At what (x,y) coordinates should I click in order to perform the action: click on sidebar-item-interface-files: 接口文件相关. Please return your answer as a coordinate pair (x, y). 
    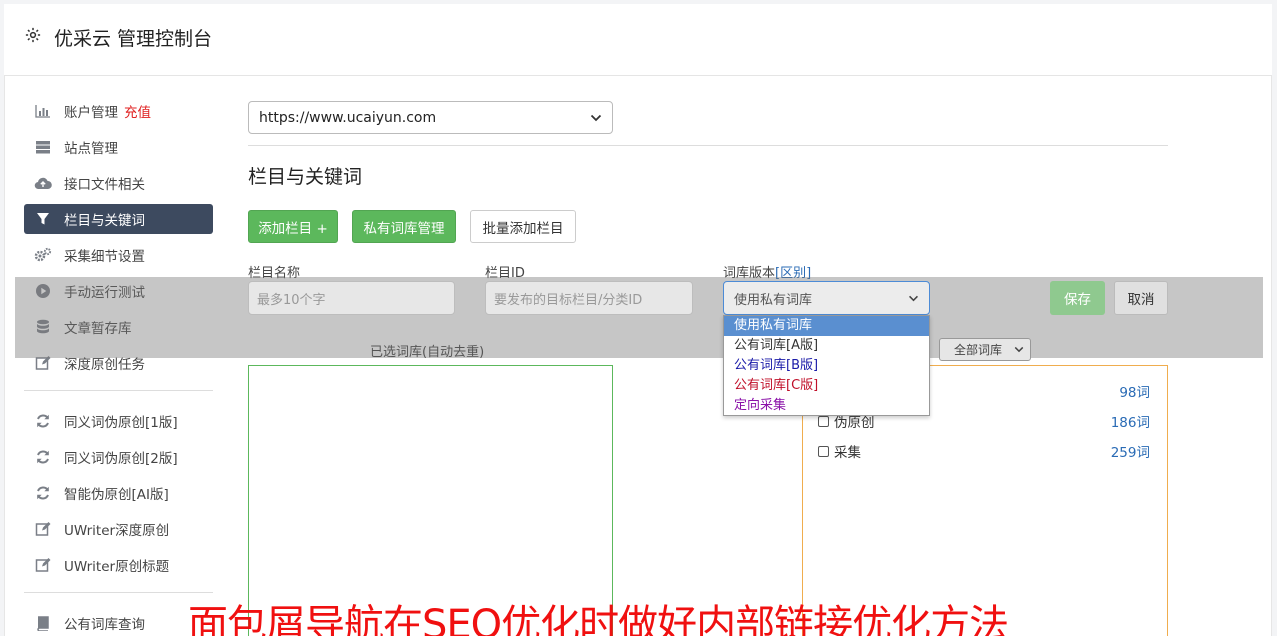
    Looking at the image, I should click on (118, 183).